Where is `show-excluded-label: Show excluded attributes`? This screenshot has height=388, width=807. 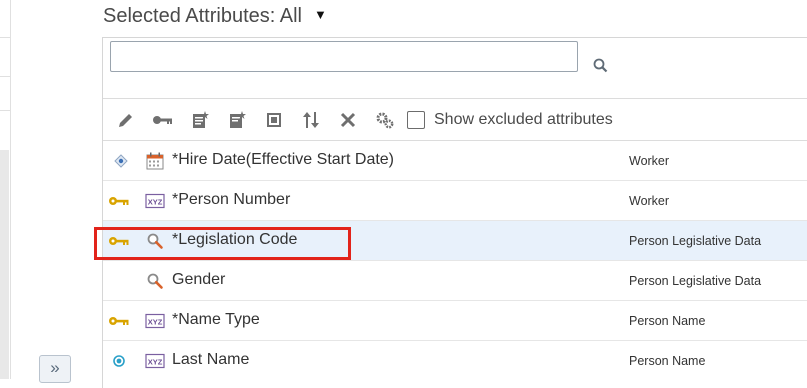
show-excluded-label: Show excluded attributes is located at coordinates (523, 119).